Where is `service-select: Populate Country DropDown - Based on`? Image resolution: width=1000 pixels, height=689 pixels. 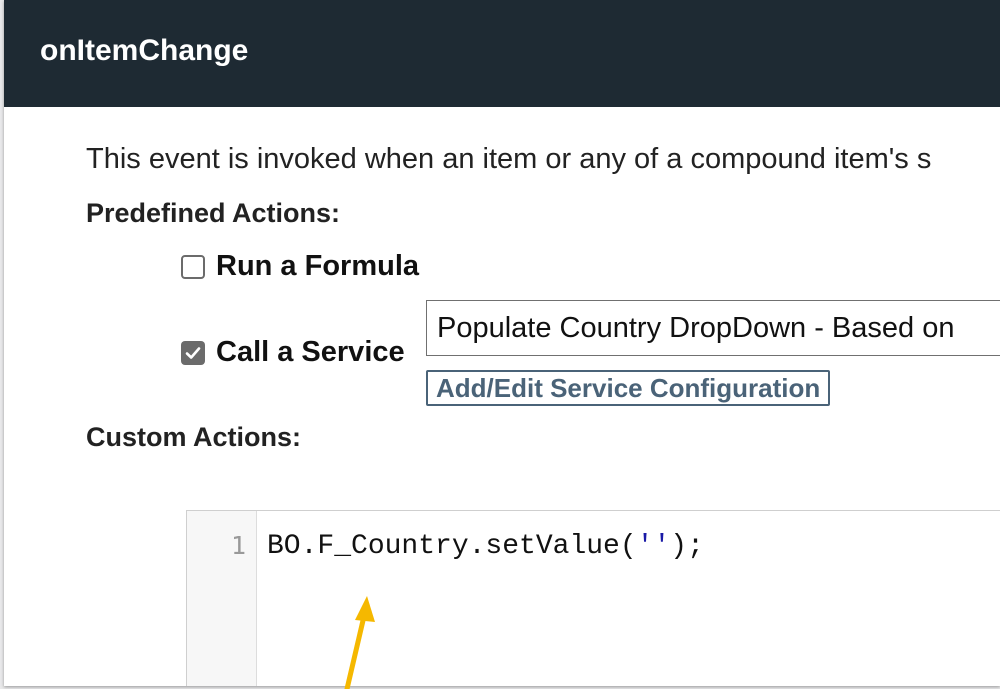
service-select: Populate Country DropDown - Based on is located at coordinates (713, 328).